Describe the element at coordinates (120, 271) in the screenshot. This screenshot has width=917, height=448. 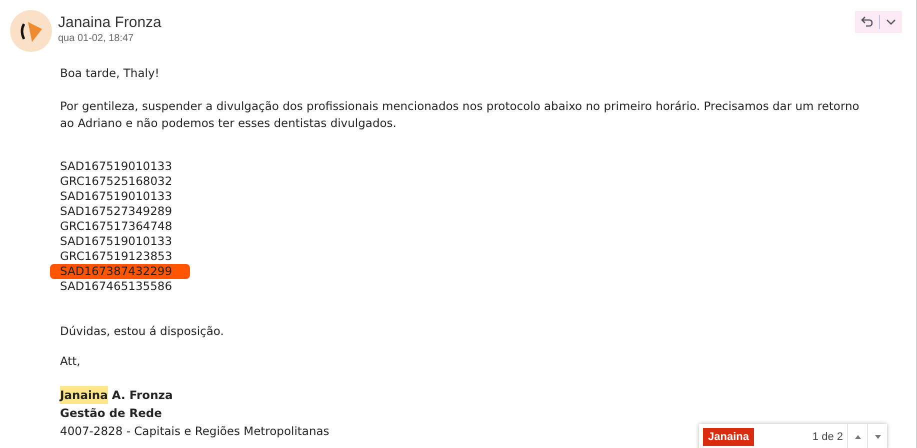
I see `protocol-number: SAD167387432299` at that location.